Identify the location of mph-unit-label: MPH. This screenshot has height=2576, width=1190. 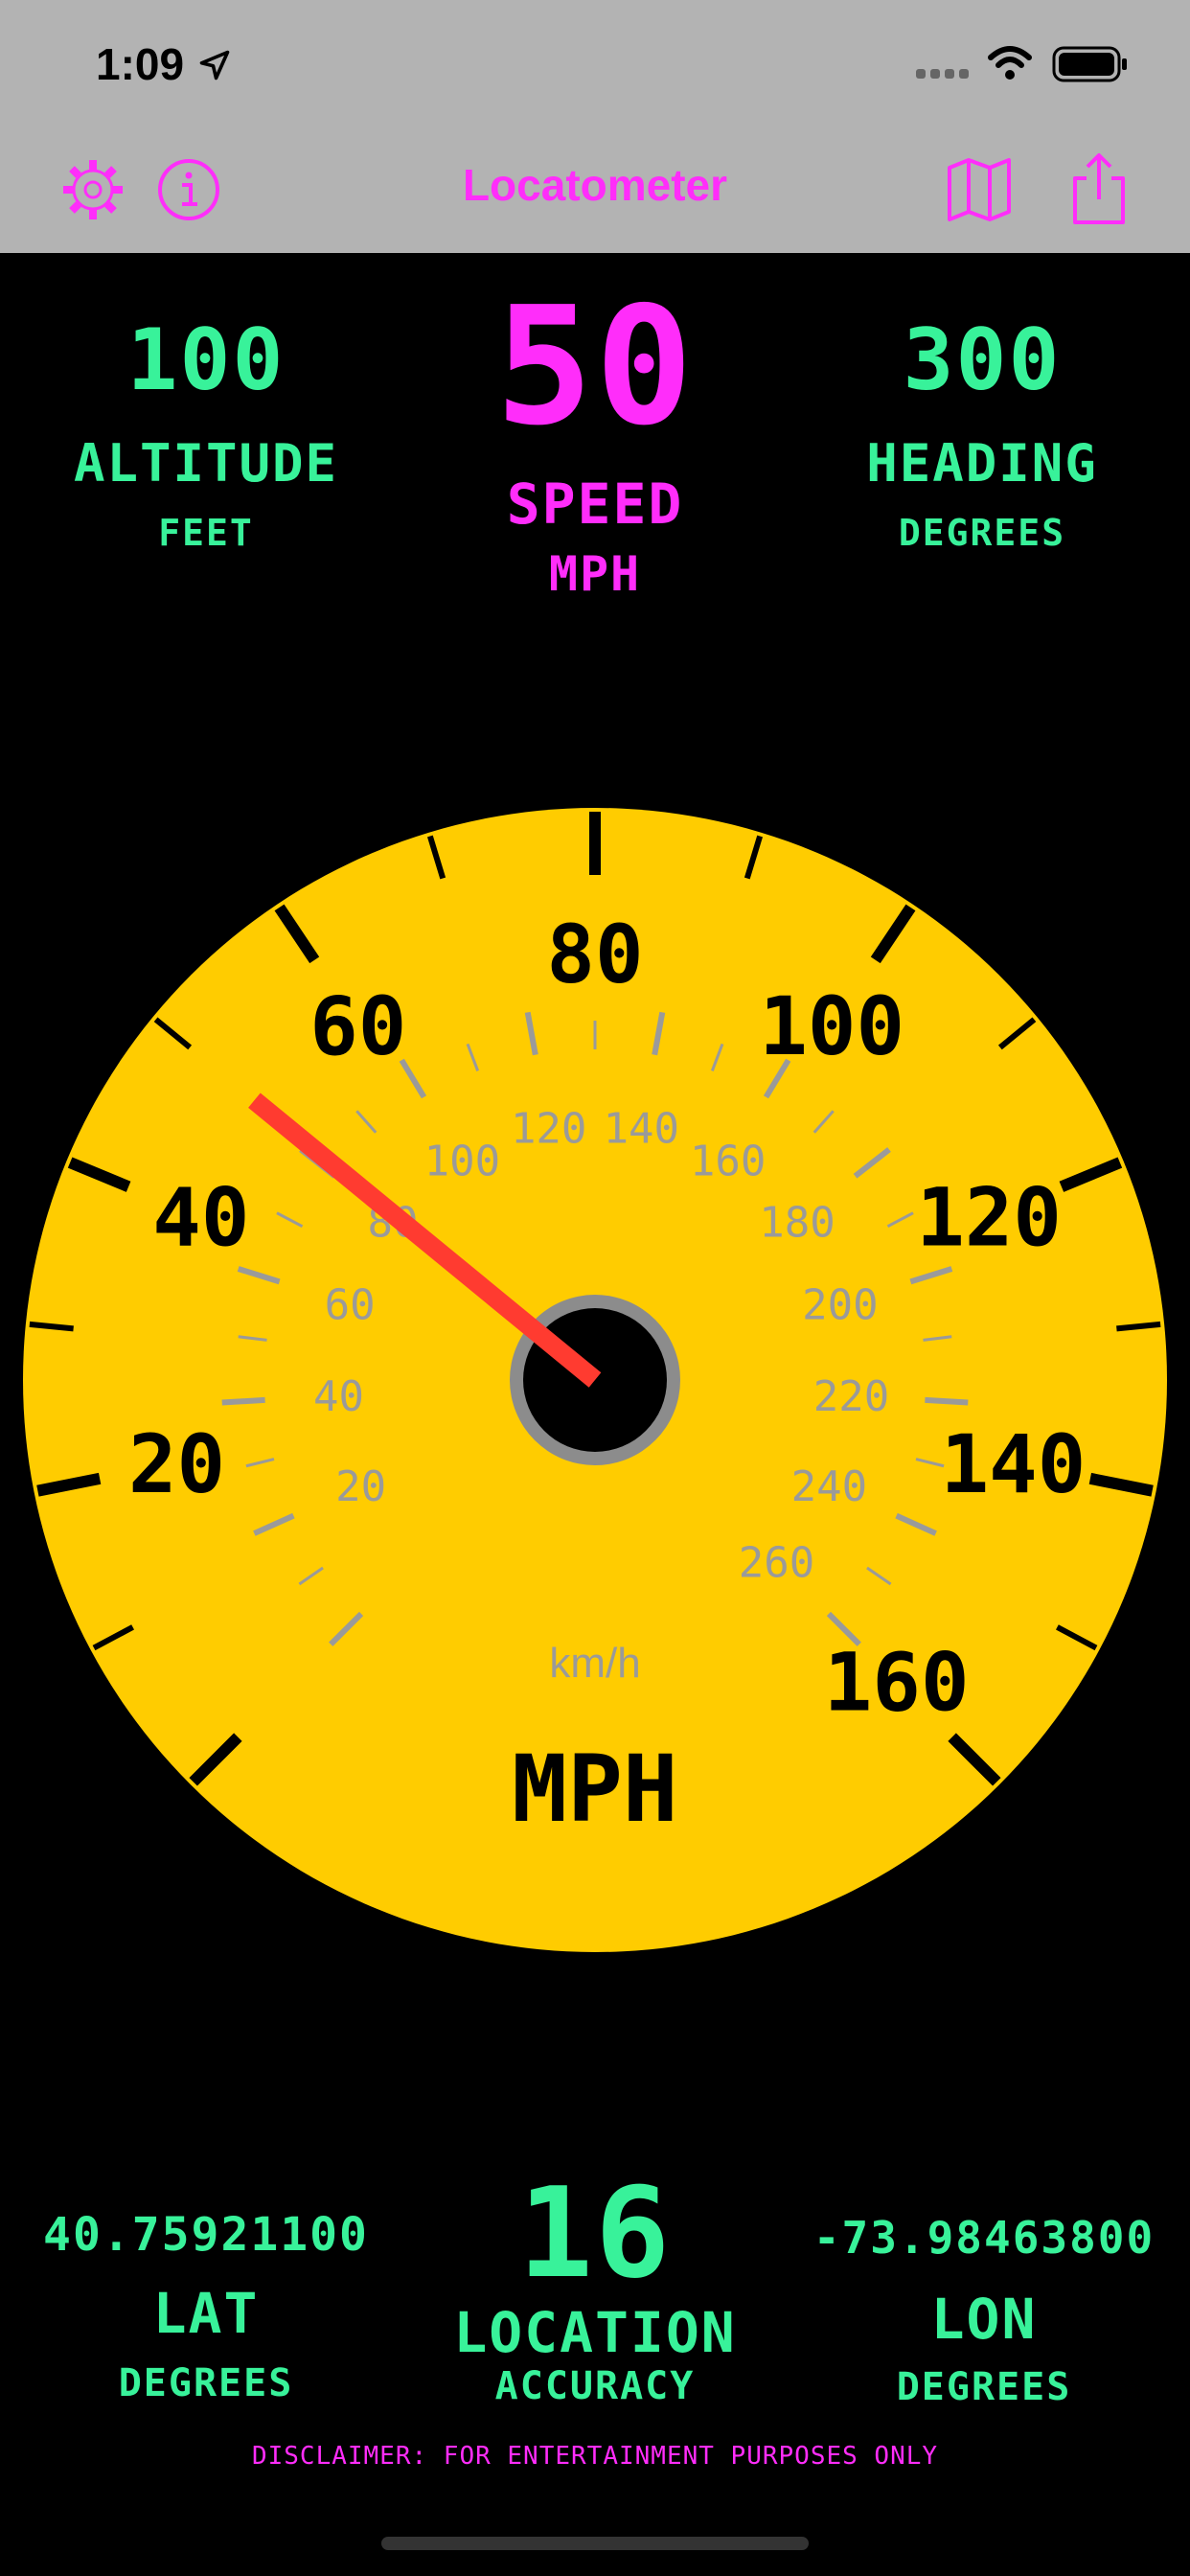
(594, 1789).